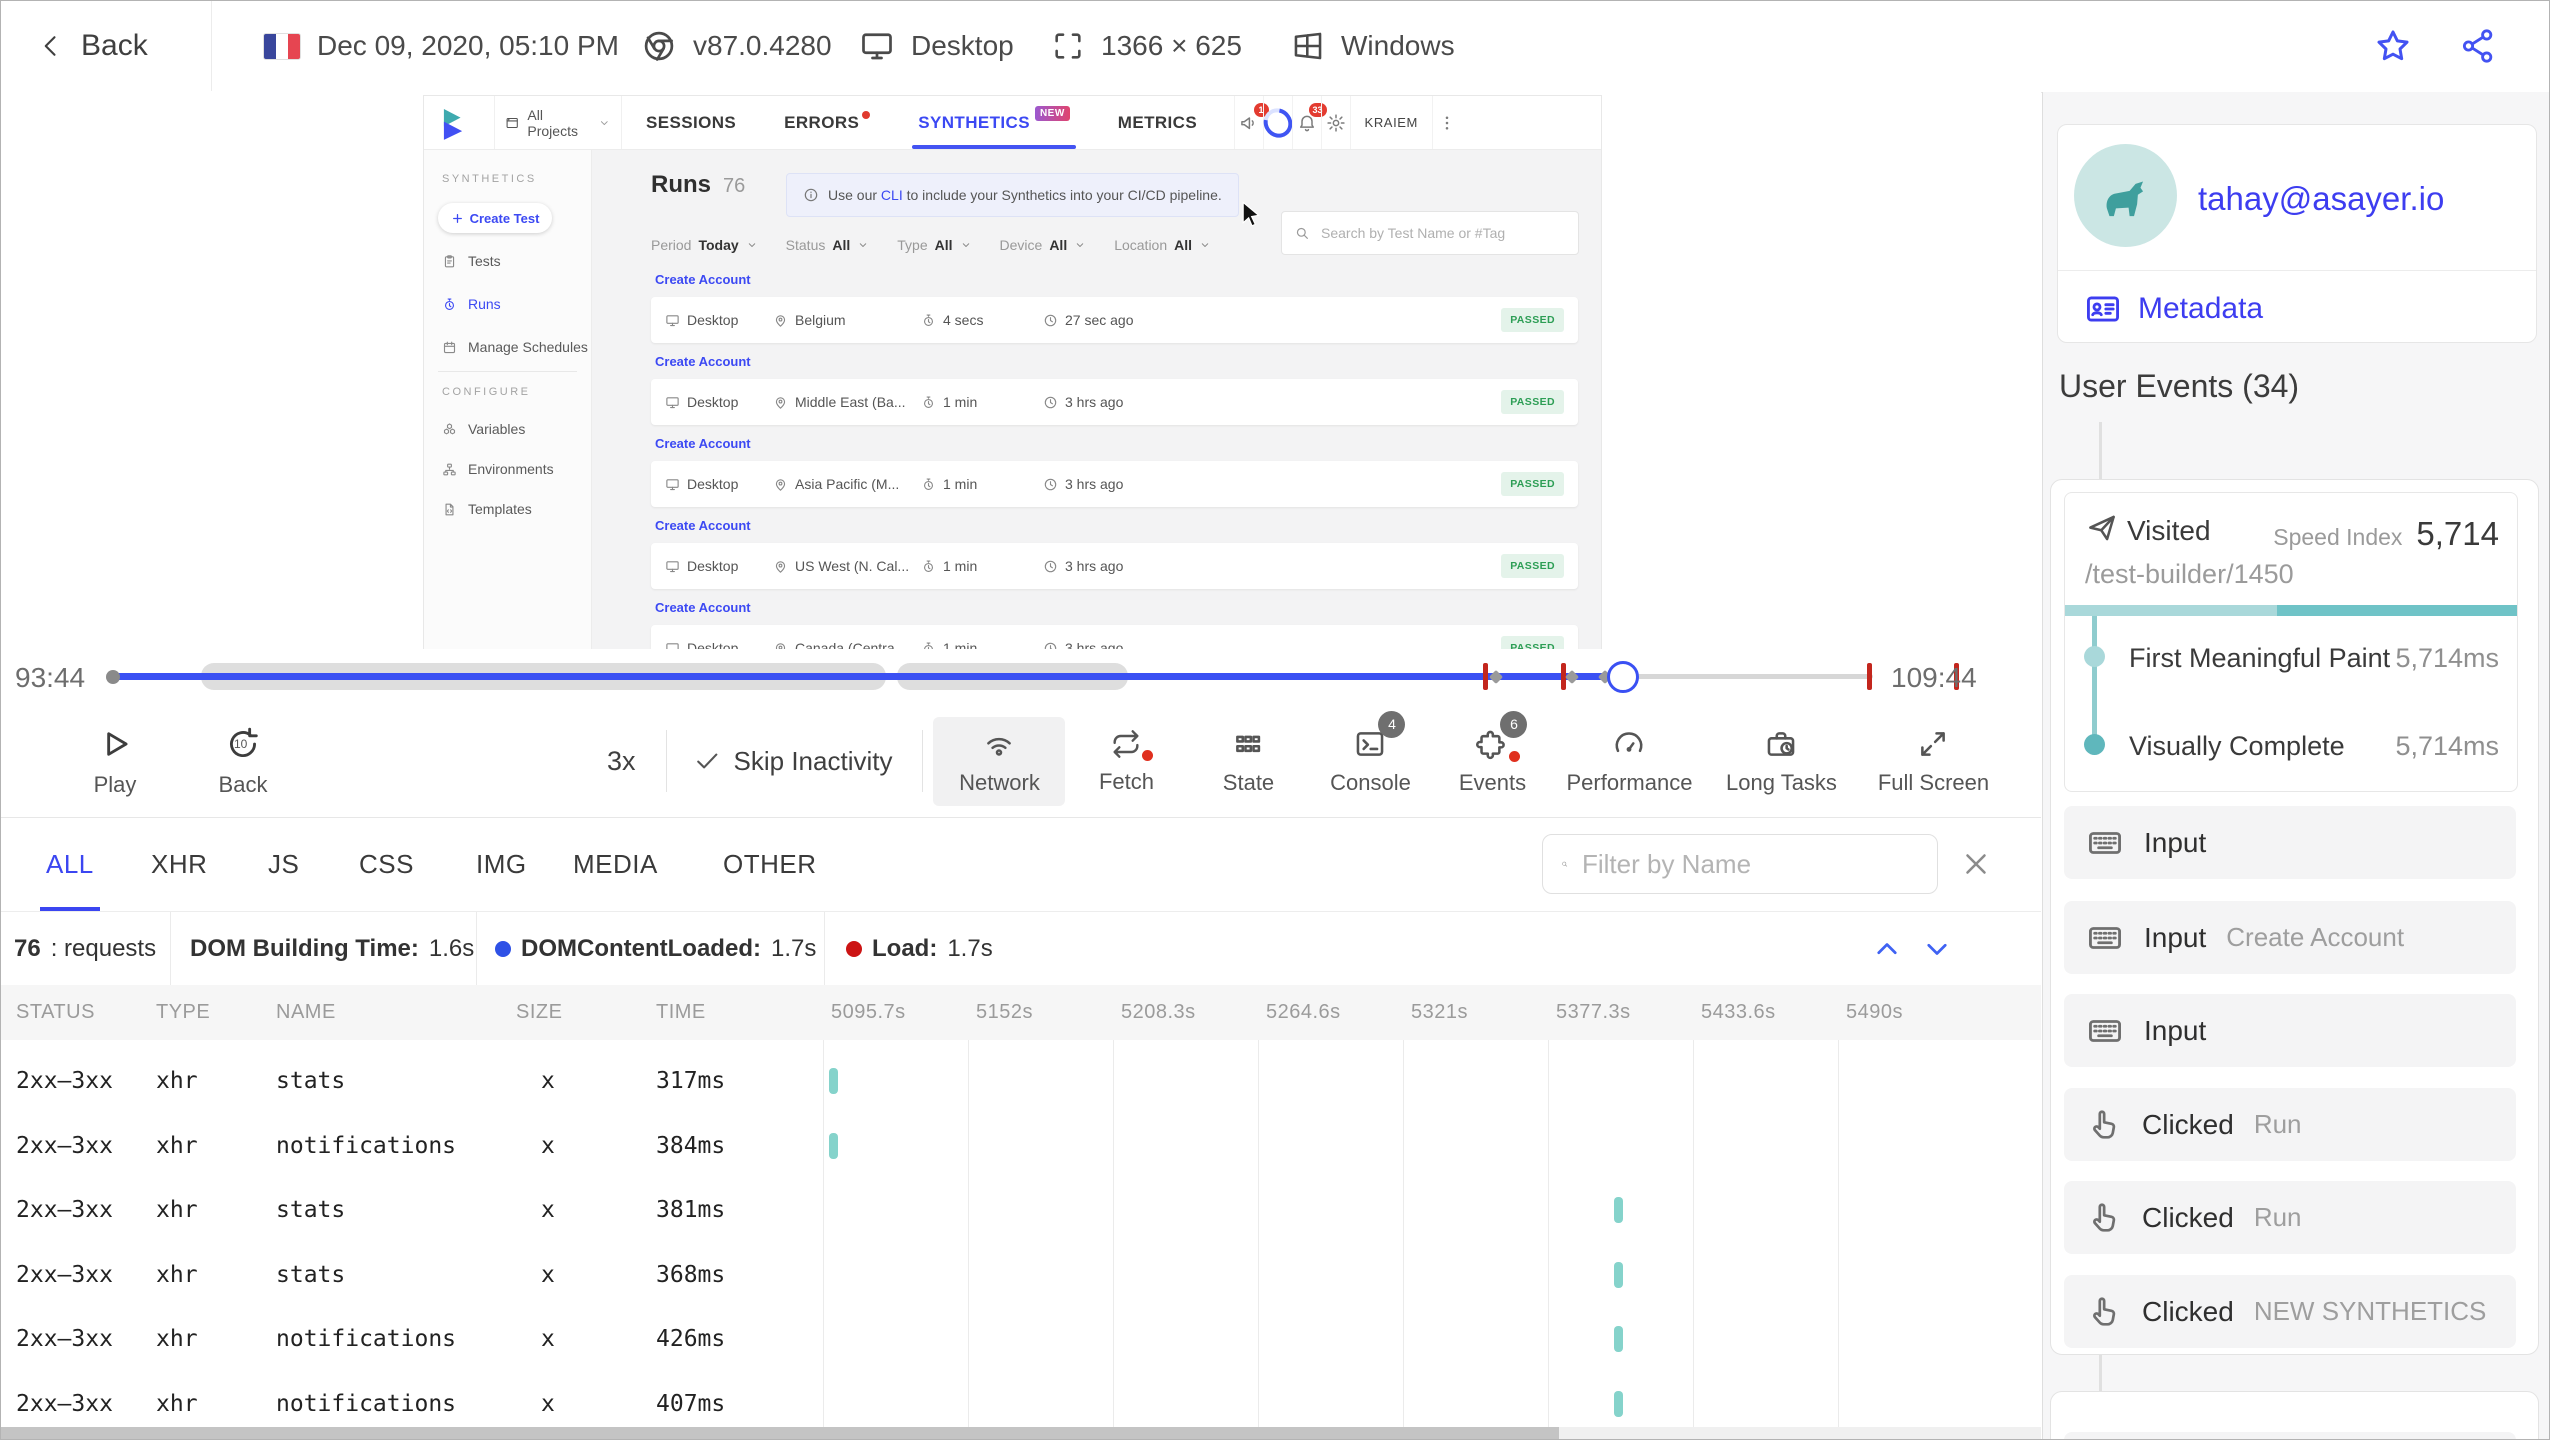 The height and width of the screenshot is (1440, 2550). Describe the element at coordinates (1749, 864) in the screenshot. I see `network-filter-input` at that location.